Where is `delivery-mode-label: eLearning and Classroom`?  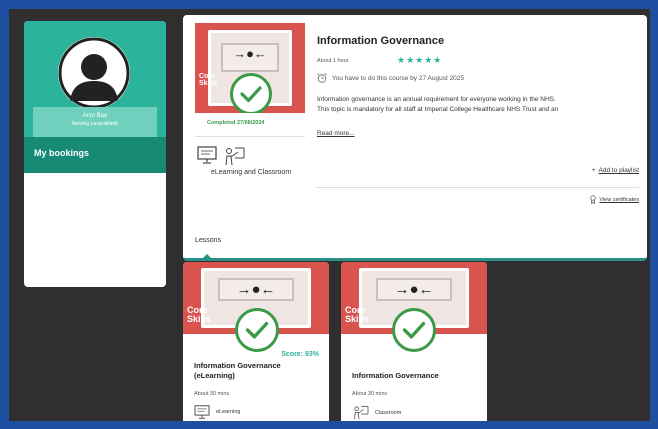 delivery-mode-label: eLearning and Classroom is located at coordinates (251, 172).